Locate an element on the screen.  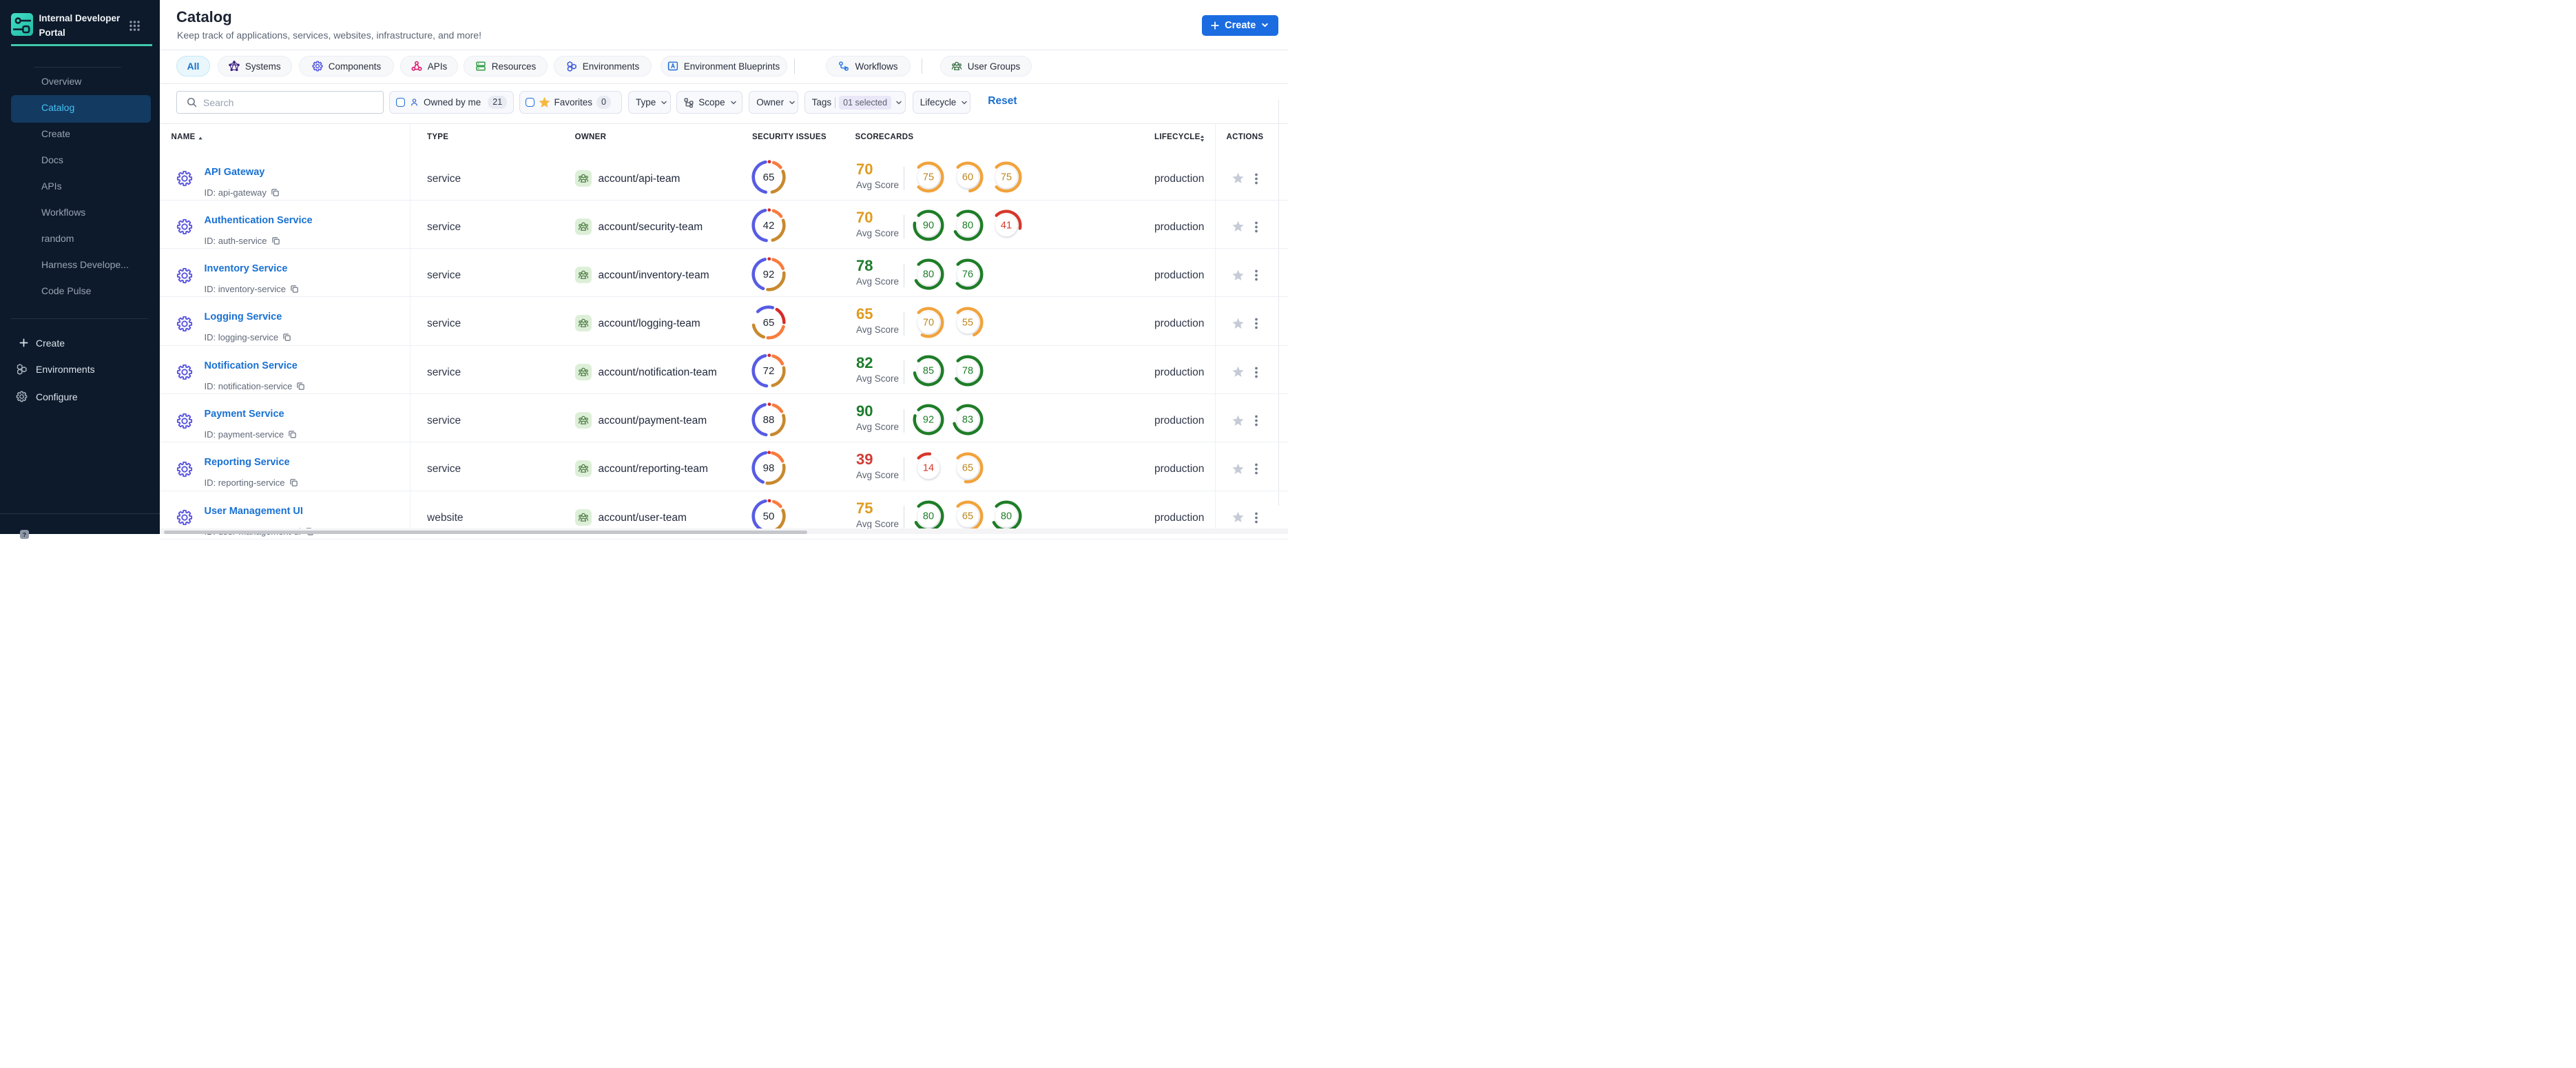
svg-text: 88 is located at coordinates (769, 420).